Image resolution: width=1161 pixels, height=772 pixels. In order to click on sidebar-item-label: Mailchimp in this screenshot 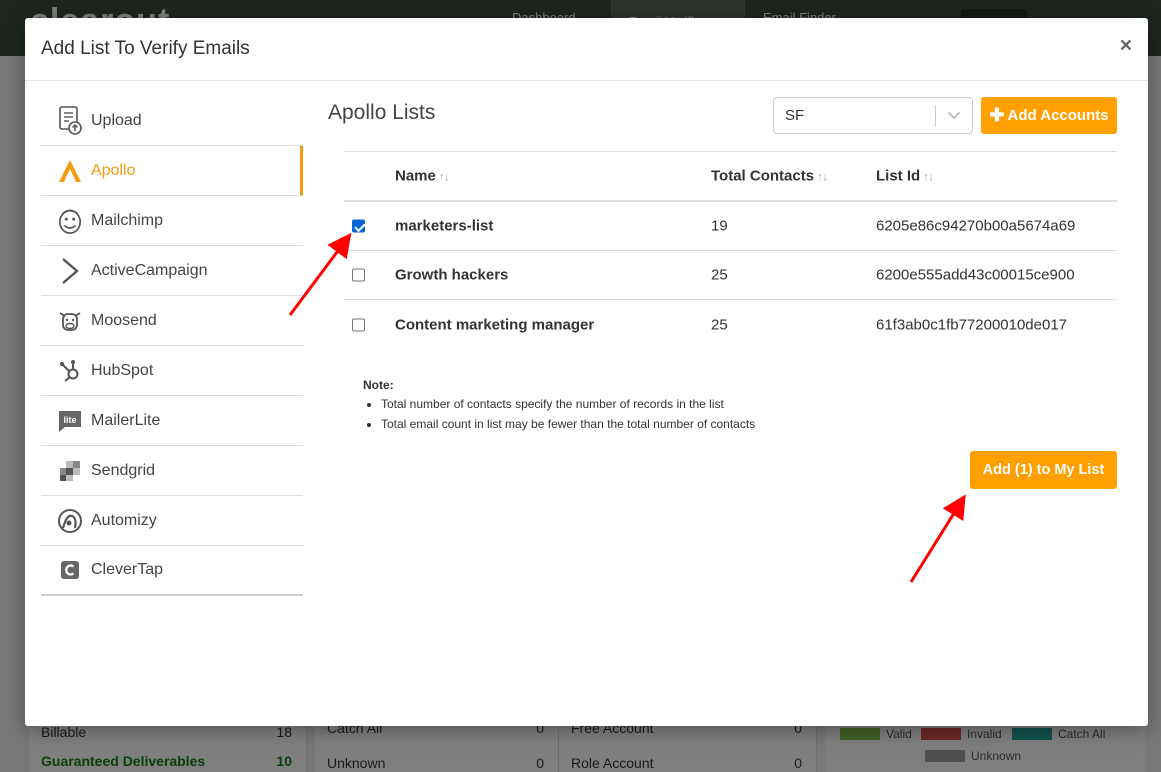, I will do `click(127, 220)`.